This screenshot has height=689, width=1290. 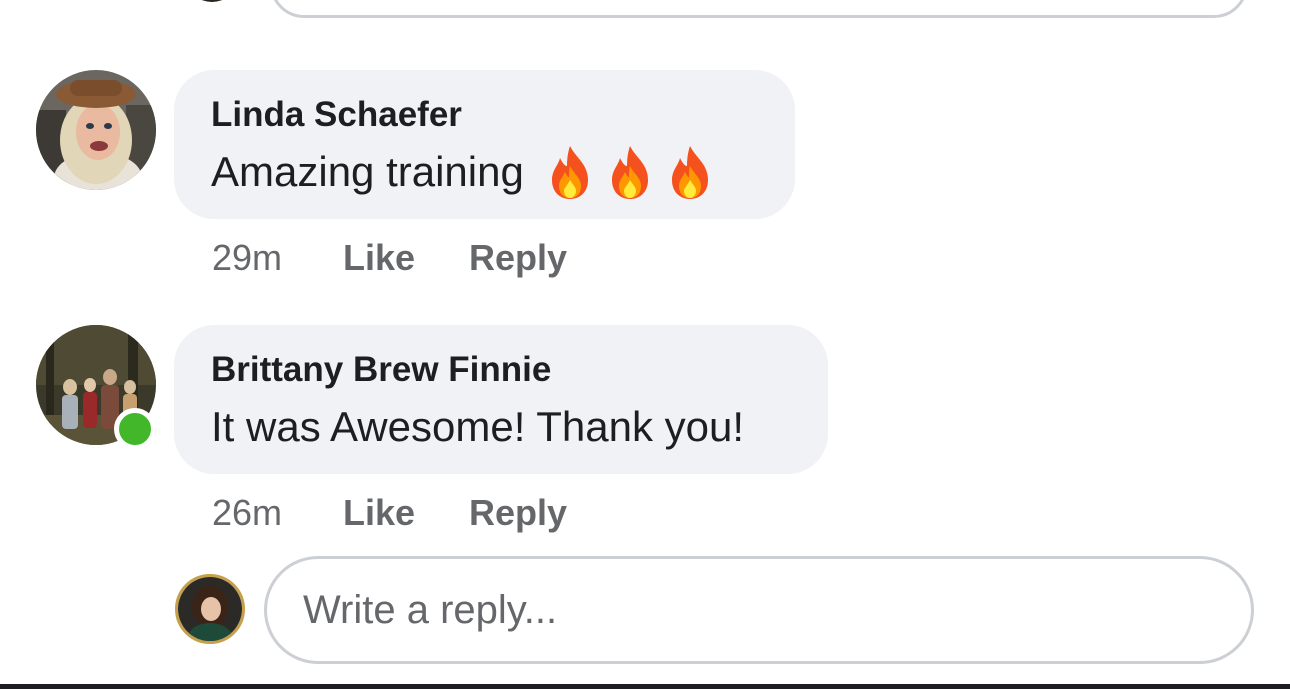 What do you see at coordinates (478, 426) in the screenshot?
I see `comment-text: It was Awesome! Thank you!` at bounding box center [478, 426].